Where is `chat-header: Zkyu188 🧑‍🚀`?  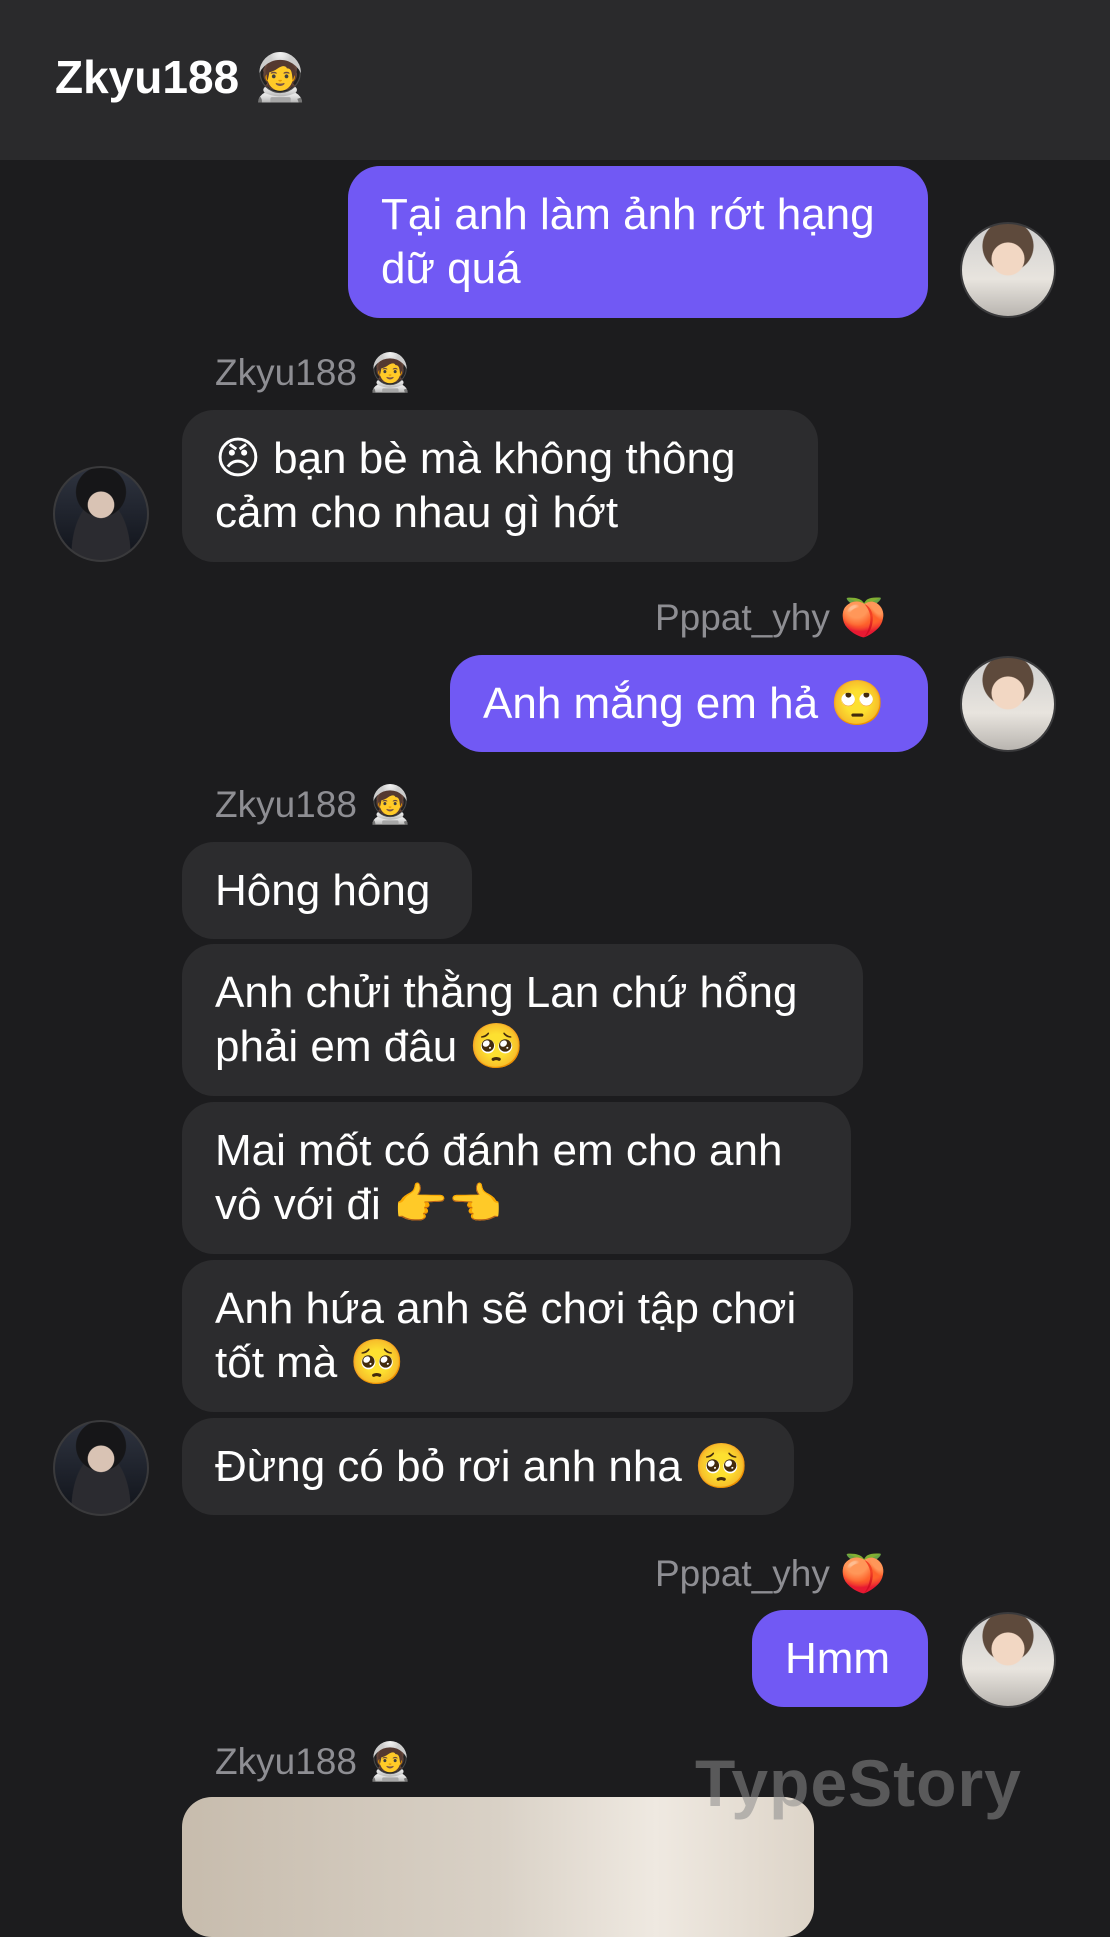 chat-header: Zkyu188 🧑‍🚀 is located at coordinates (555, 80).